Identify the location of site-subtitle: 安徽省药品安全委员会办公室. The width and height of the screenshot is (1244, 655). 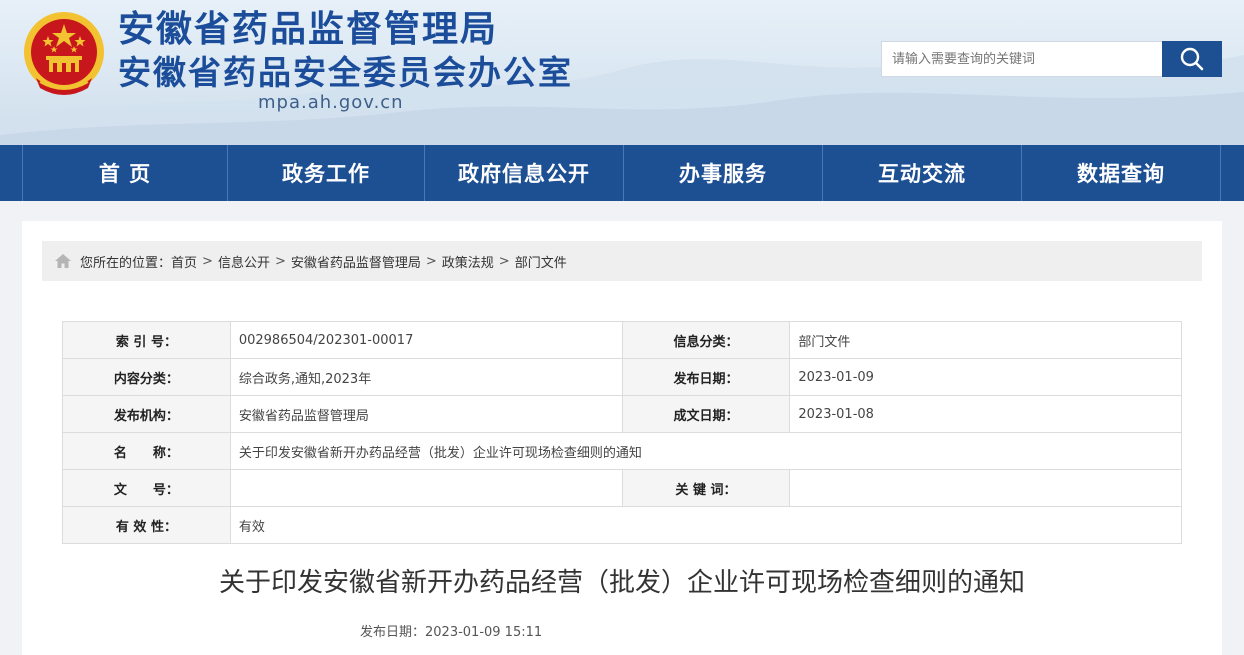
(345, 72).